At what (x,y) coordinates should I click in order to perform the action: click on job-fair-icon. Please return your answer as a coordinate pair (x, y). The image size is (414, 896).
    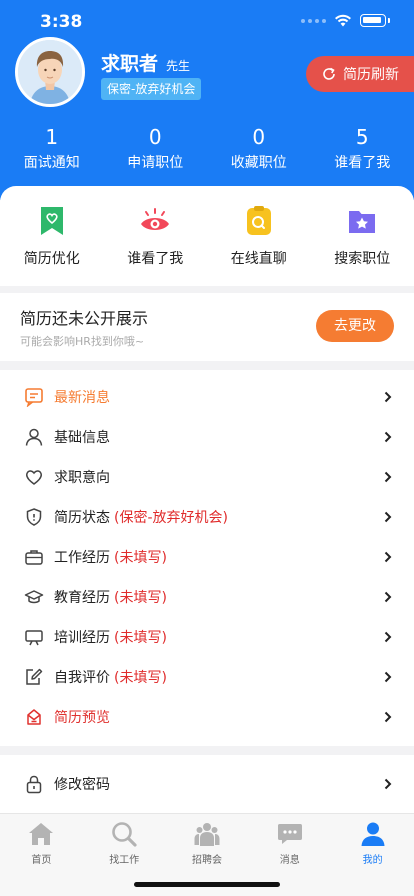
    Looking at the image, I should click on (207, 834).